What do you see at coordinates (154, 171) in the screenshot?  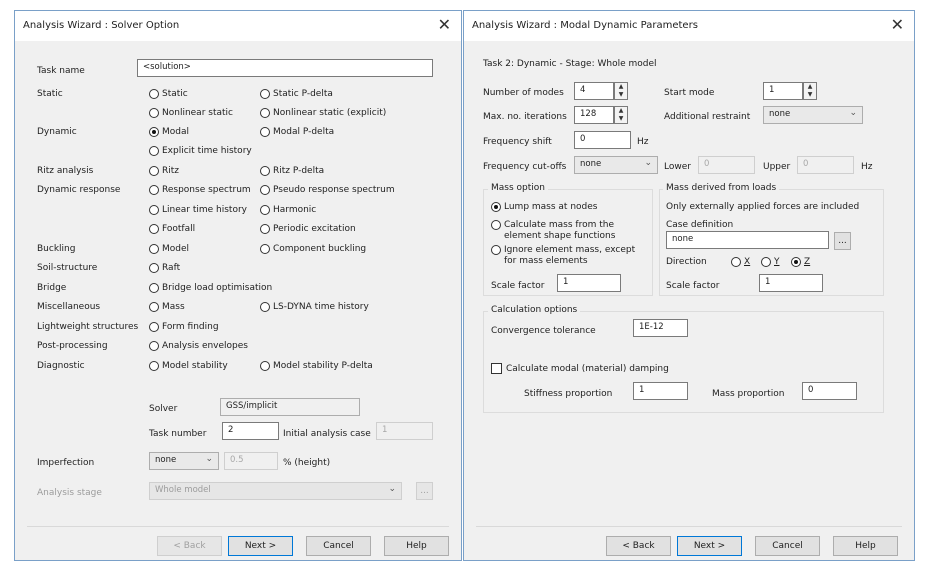 I see `radio-ritz` at bounding box center [154, 171].